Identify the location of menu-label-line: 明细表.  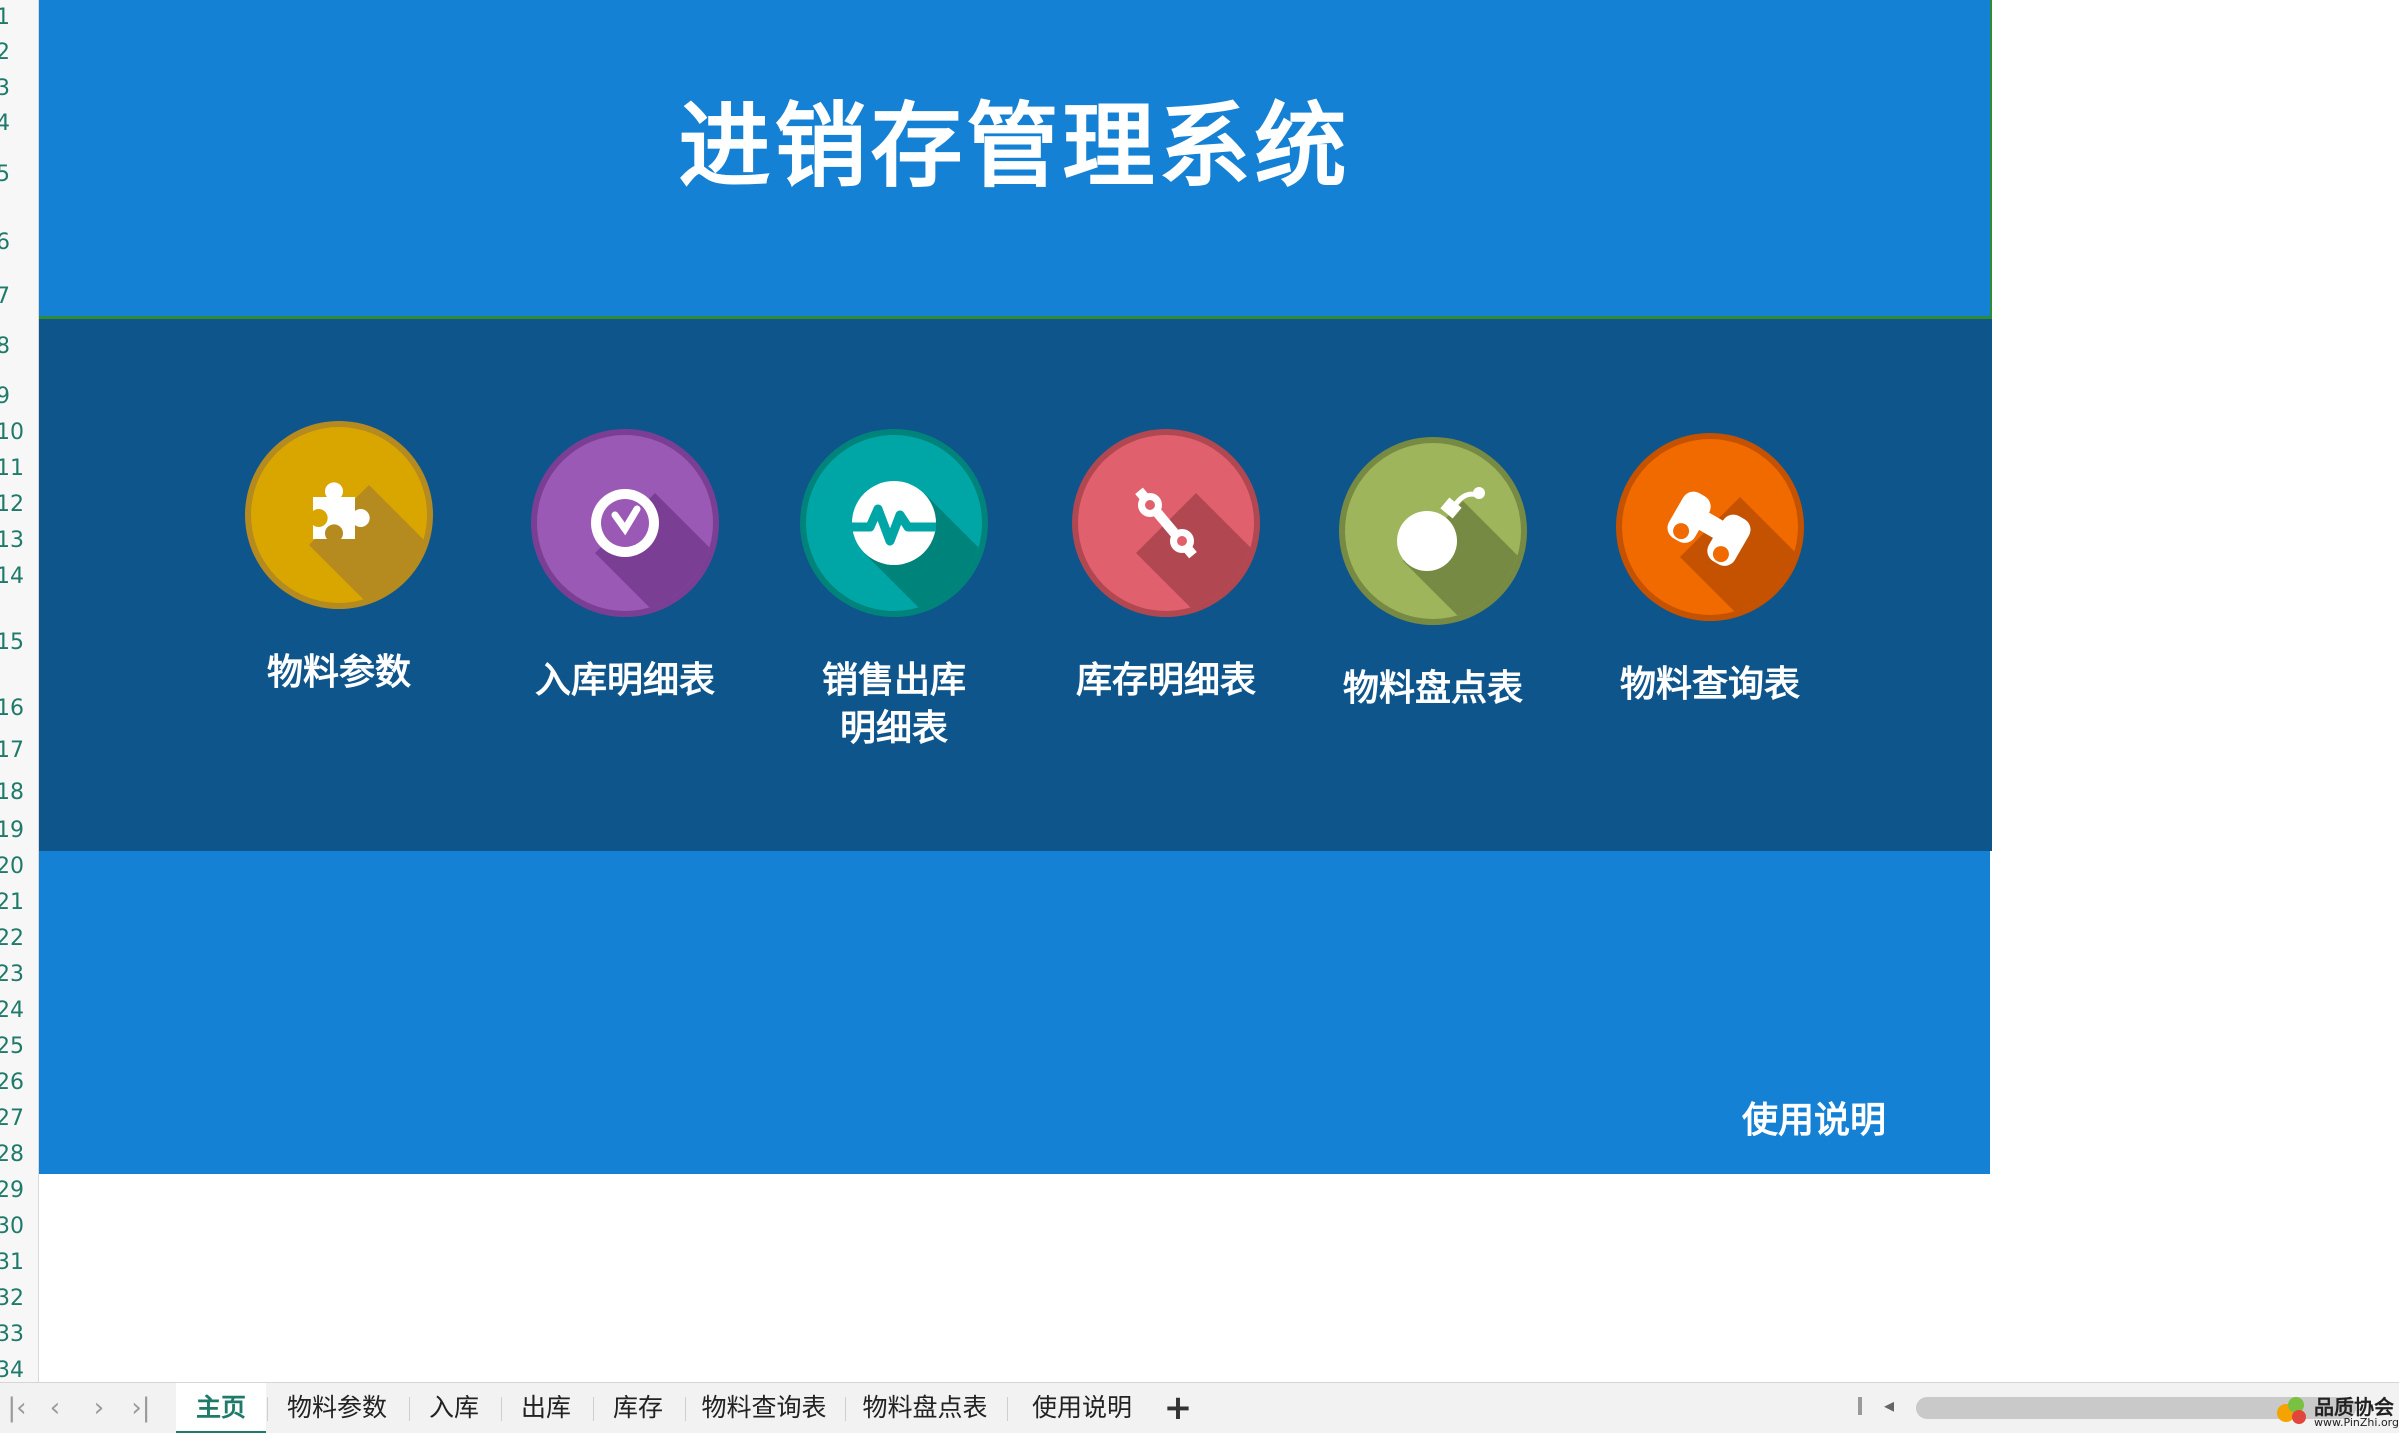
(893, 728).